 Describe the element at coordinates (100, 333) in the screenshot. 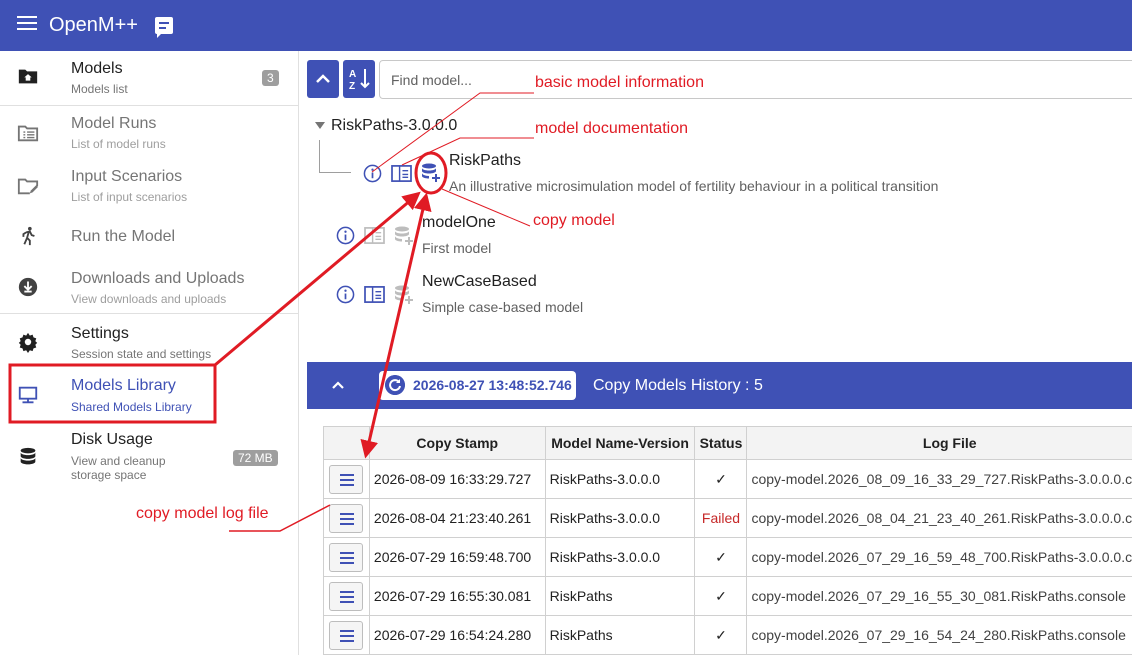

I see `sidebar-item-label: Settings` at that location.